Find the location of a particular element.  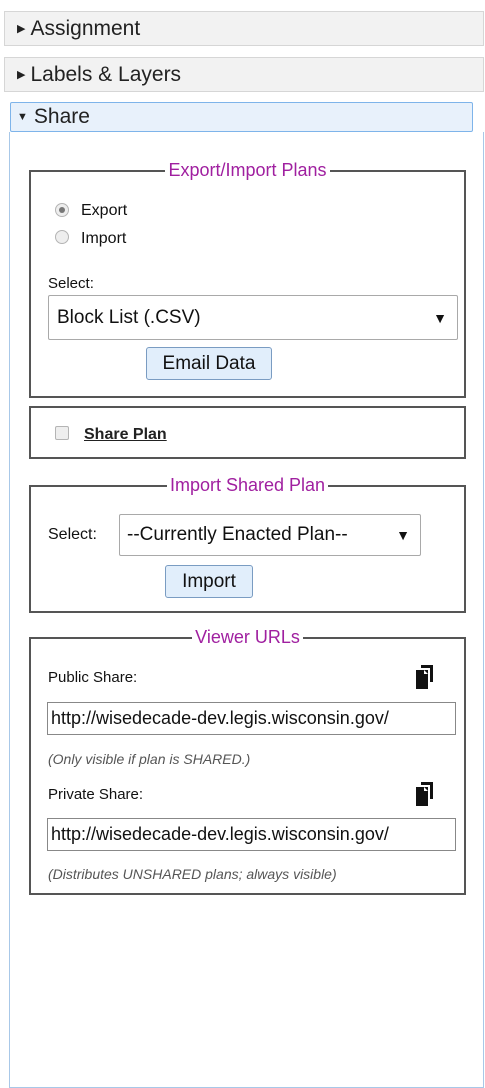

export-format-select: Block List (.CSV) ▼ is located at coordinates (253, 317).